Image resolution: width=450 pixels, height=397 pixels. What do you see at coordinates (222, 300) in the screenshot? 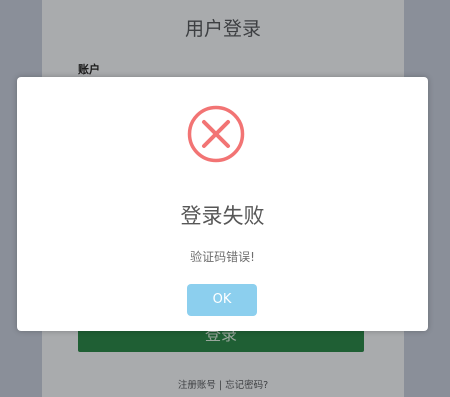
I see `ok-button: OK` at bounding box center [222, 300].